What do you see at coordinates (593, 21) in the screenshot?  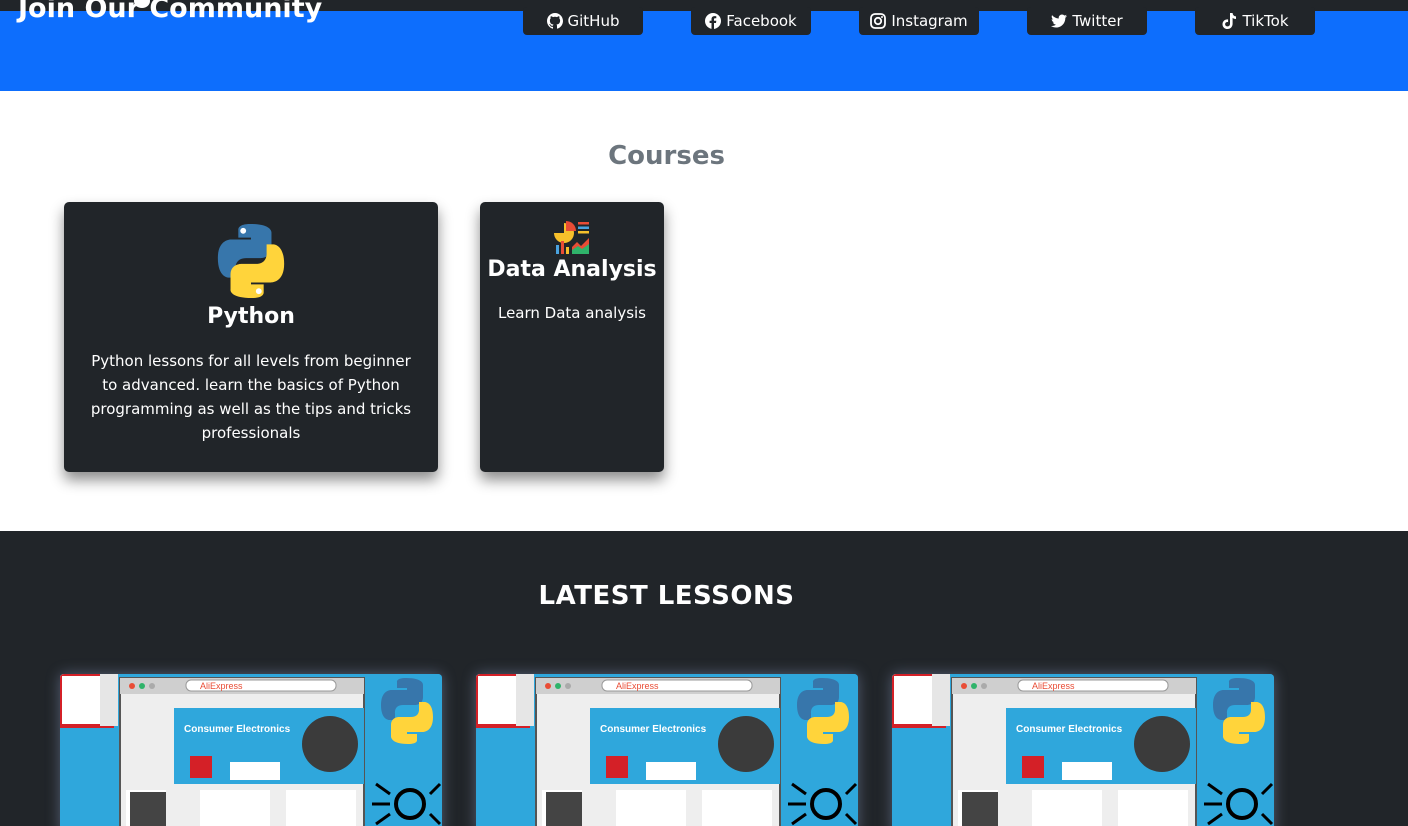 I see `github-label: GitHub` at bounding box center [593, 21].